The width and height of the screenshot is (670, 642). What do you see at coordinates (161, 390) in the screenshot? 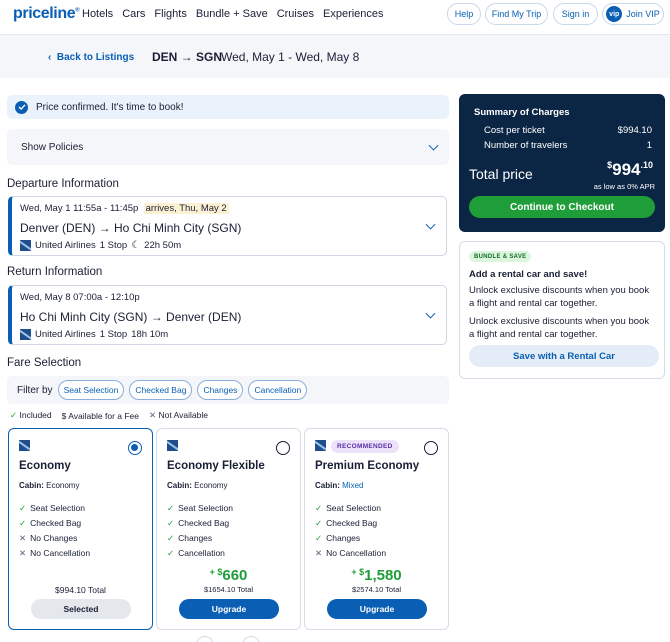
I see `filter-chip-checked-bag: Checked Bag` at bounding box center [161, 390].